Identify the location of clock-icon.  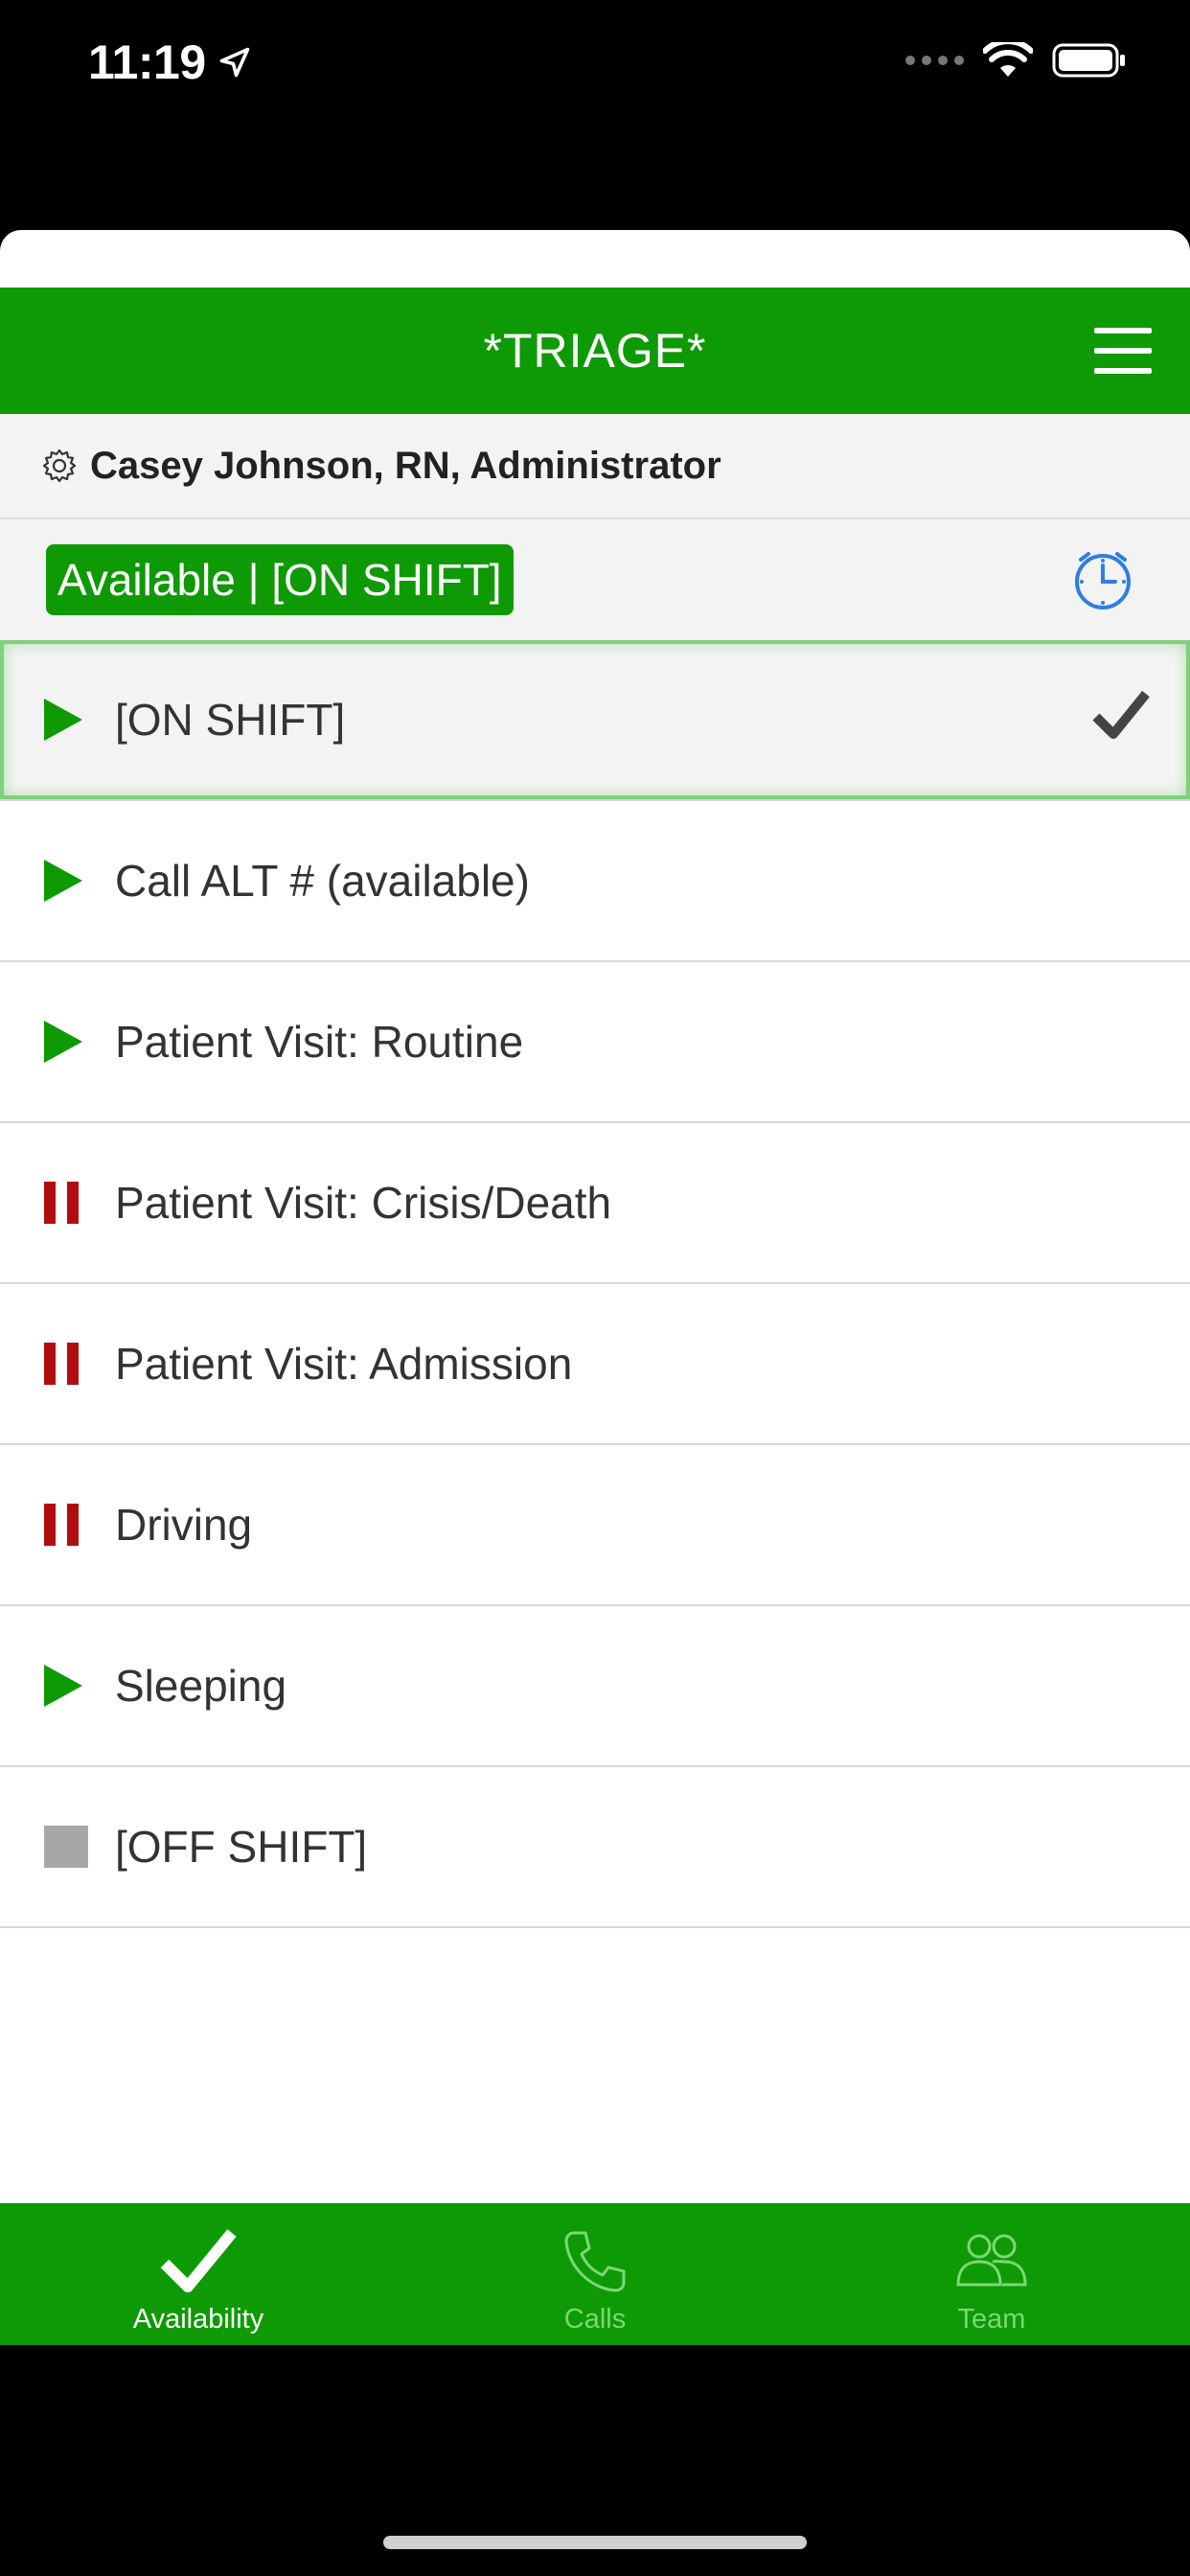
(1102, 579).